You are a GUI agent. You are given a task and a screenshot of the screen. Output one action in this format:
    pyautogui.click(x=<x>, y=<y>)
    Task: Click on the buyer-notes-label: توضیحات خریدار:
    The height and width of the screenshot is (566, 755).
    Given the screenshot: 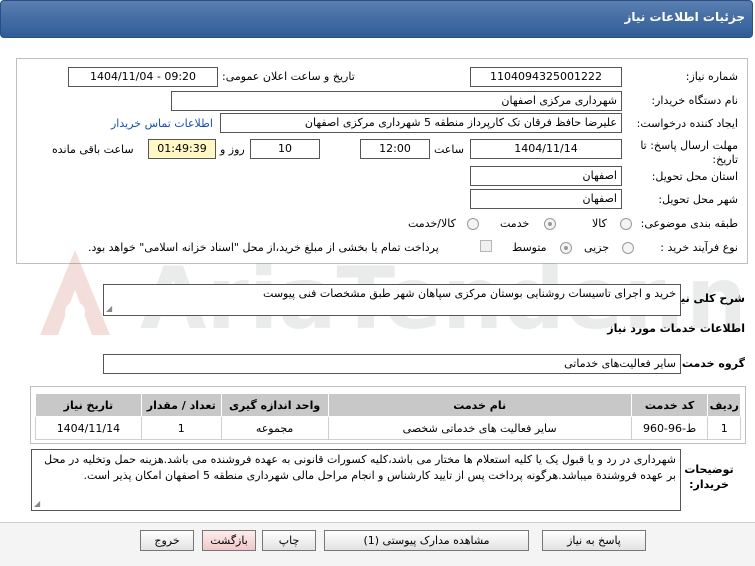 What is the action you would take?
    pyautogui.click(x=709, y=477)
    